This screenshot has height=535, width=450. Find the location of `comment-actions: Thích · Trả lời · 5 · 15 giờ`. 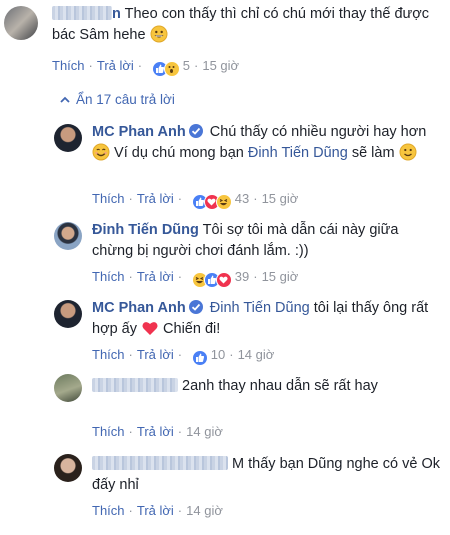

comment-actions: Thích · Trả lời · 5 · 15 giờ is located at coordinates (145, 67).